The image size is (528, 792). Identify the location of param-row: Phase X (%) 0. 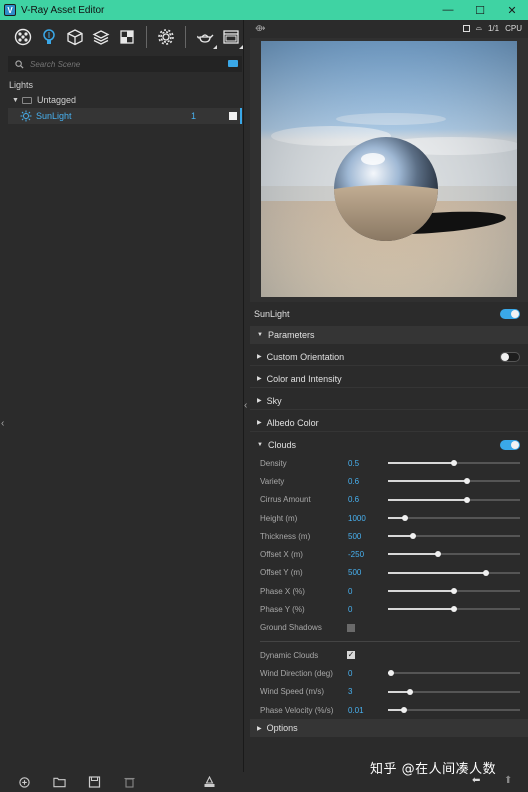
(389, 591).